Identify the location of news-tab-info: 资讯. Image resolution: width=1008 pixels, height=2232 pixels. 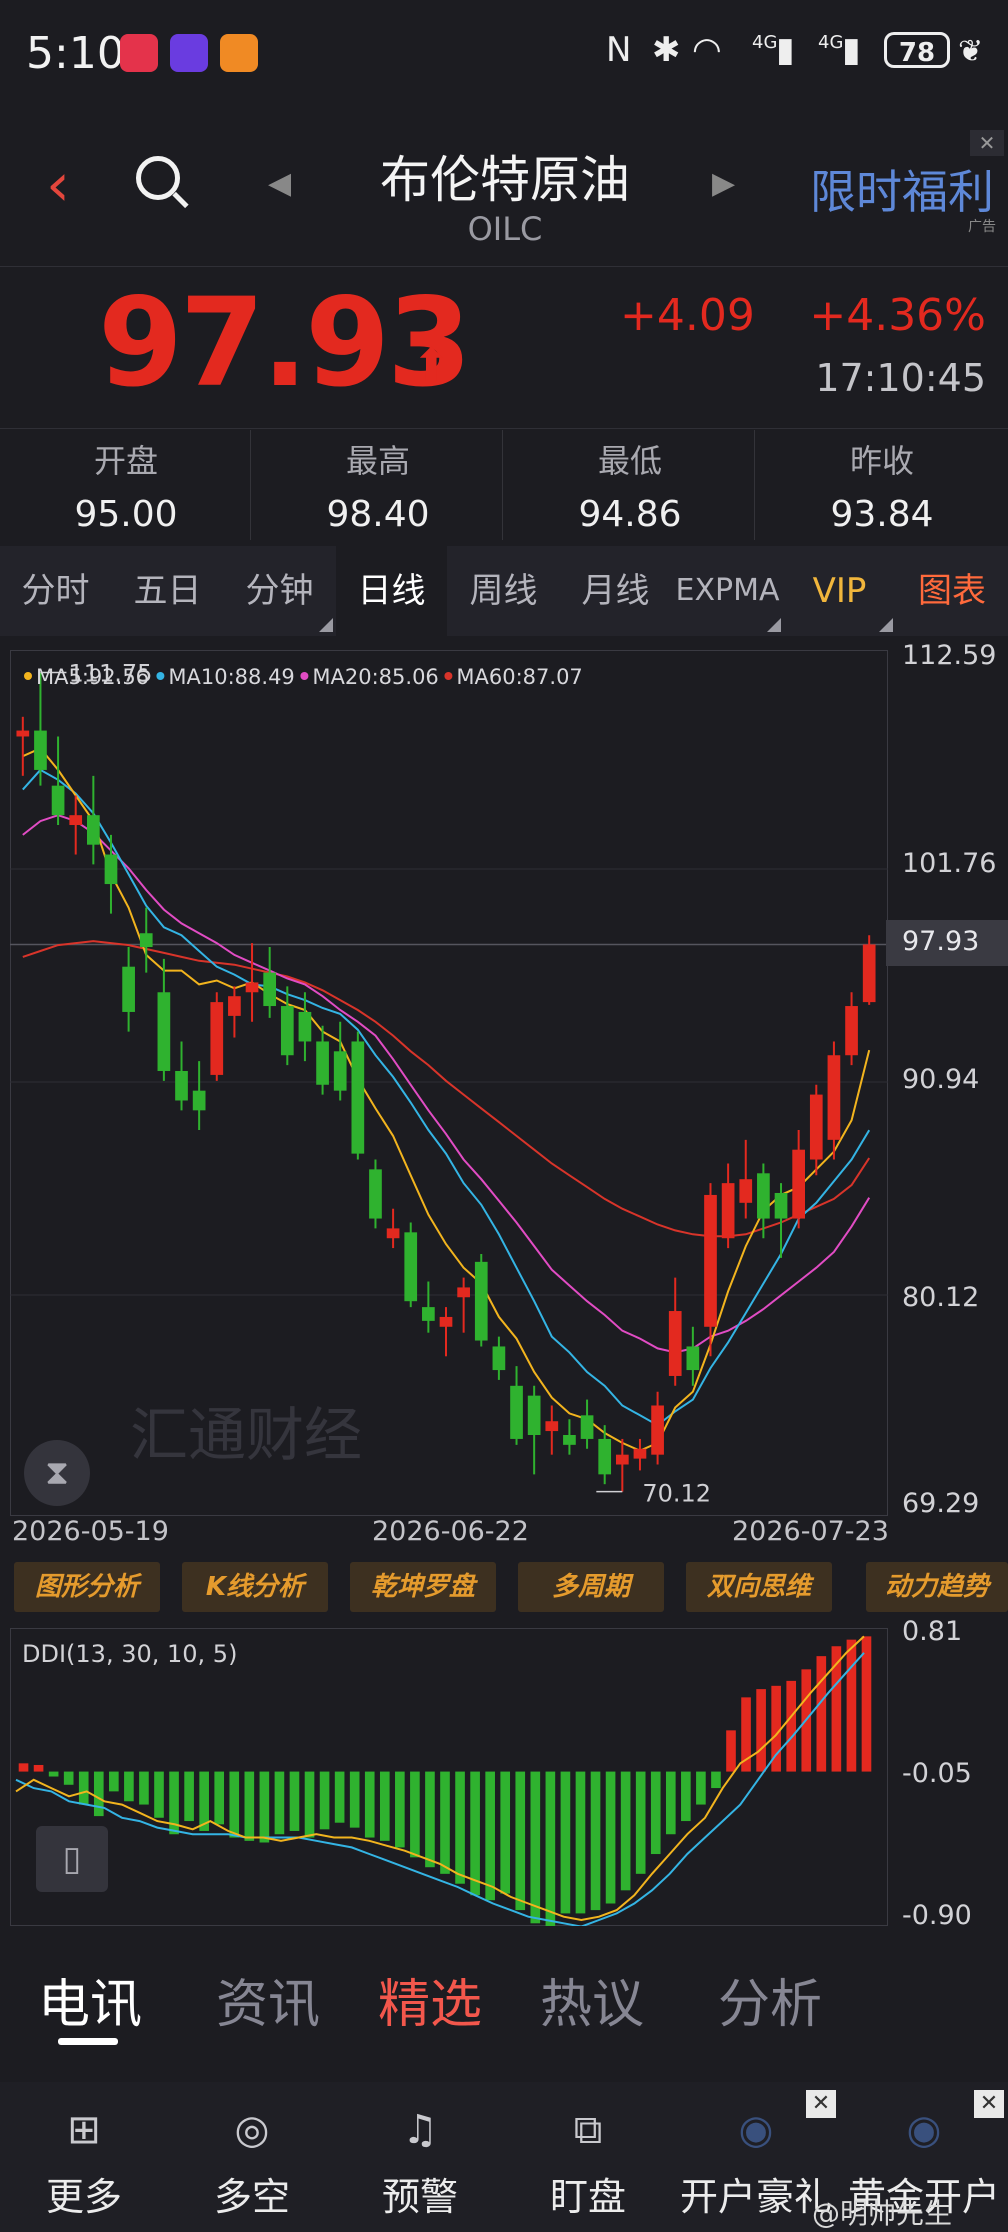
(268, 1999).